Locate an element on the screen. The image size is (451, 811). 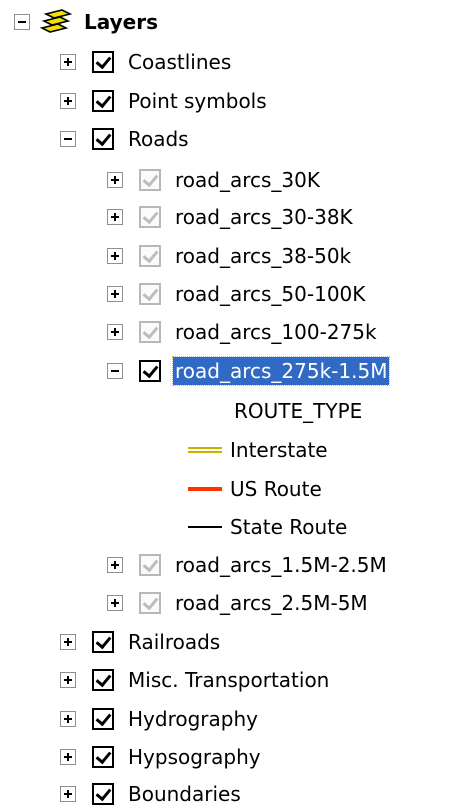
layer-label: Coastlines is located at coordinates (180, 62).